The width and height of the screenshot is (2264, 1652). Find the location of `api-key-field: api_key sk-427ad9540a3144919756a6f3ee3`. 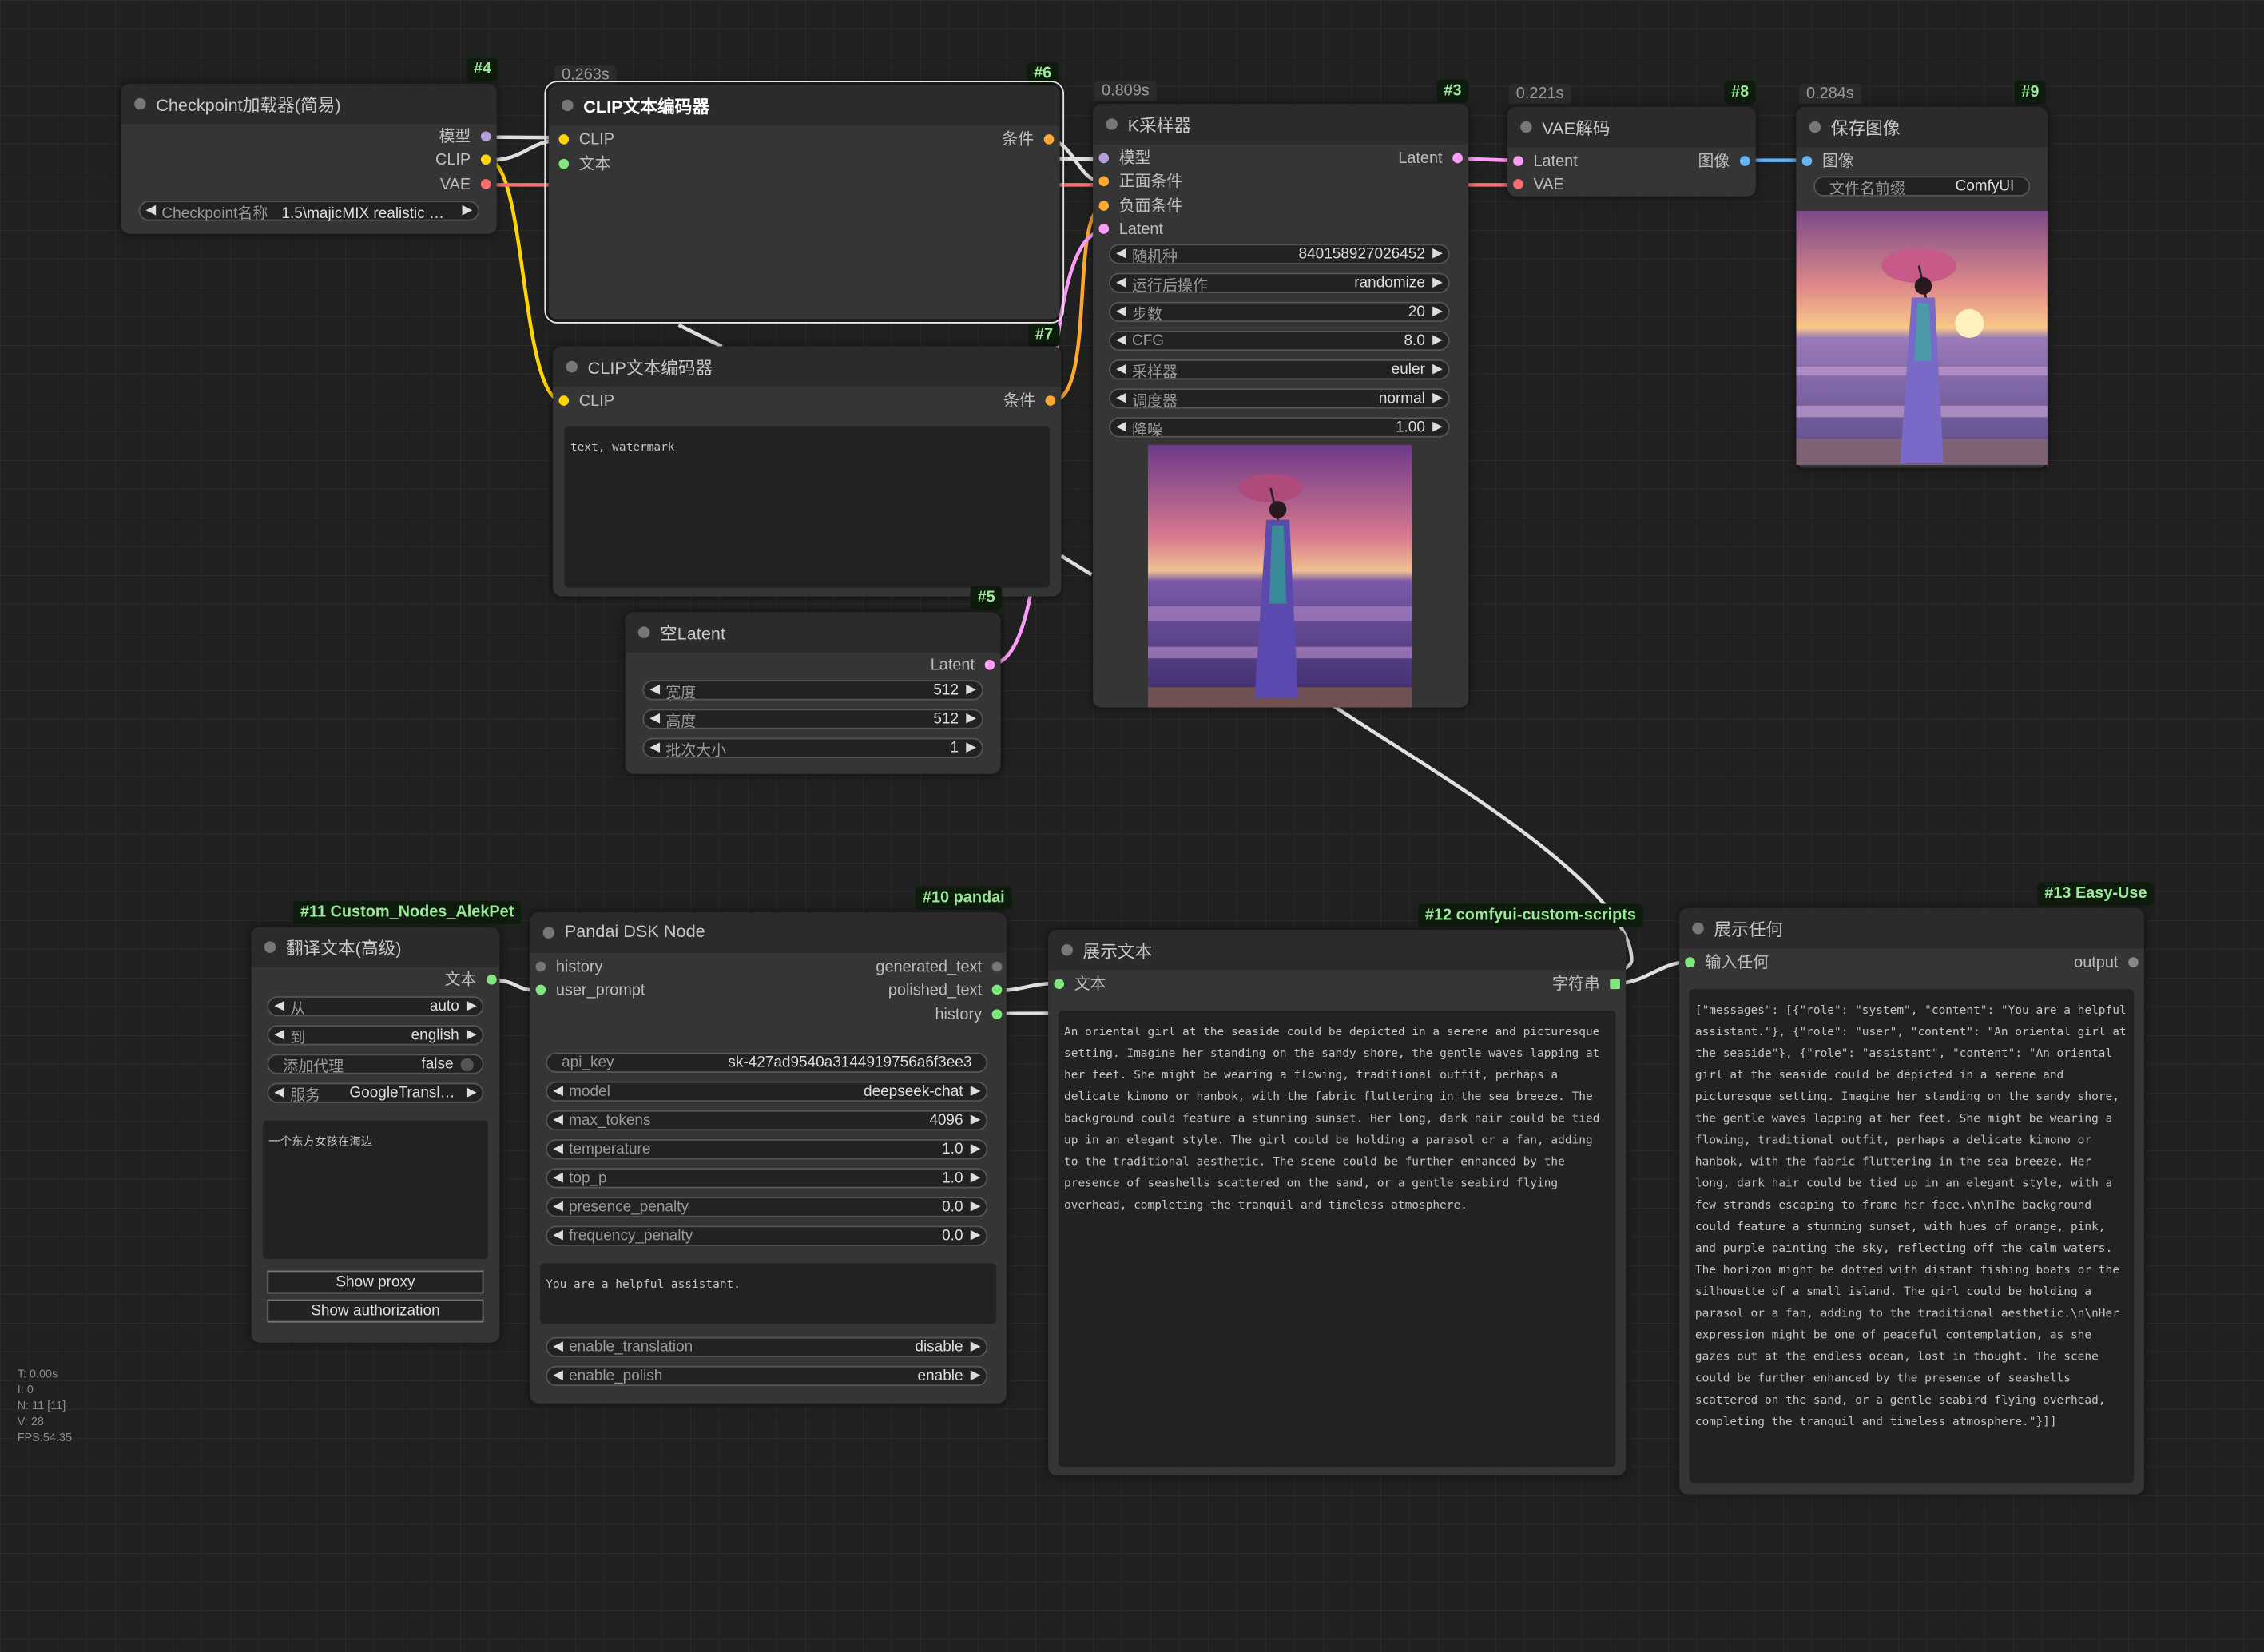

api-key-field: api_key sk-427ad9540a3144919756a6f3ee3 is located at coordinates (767, 1062).